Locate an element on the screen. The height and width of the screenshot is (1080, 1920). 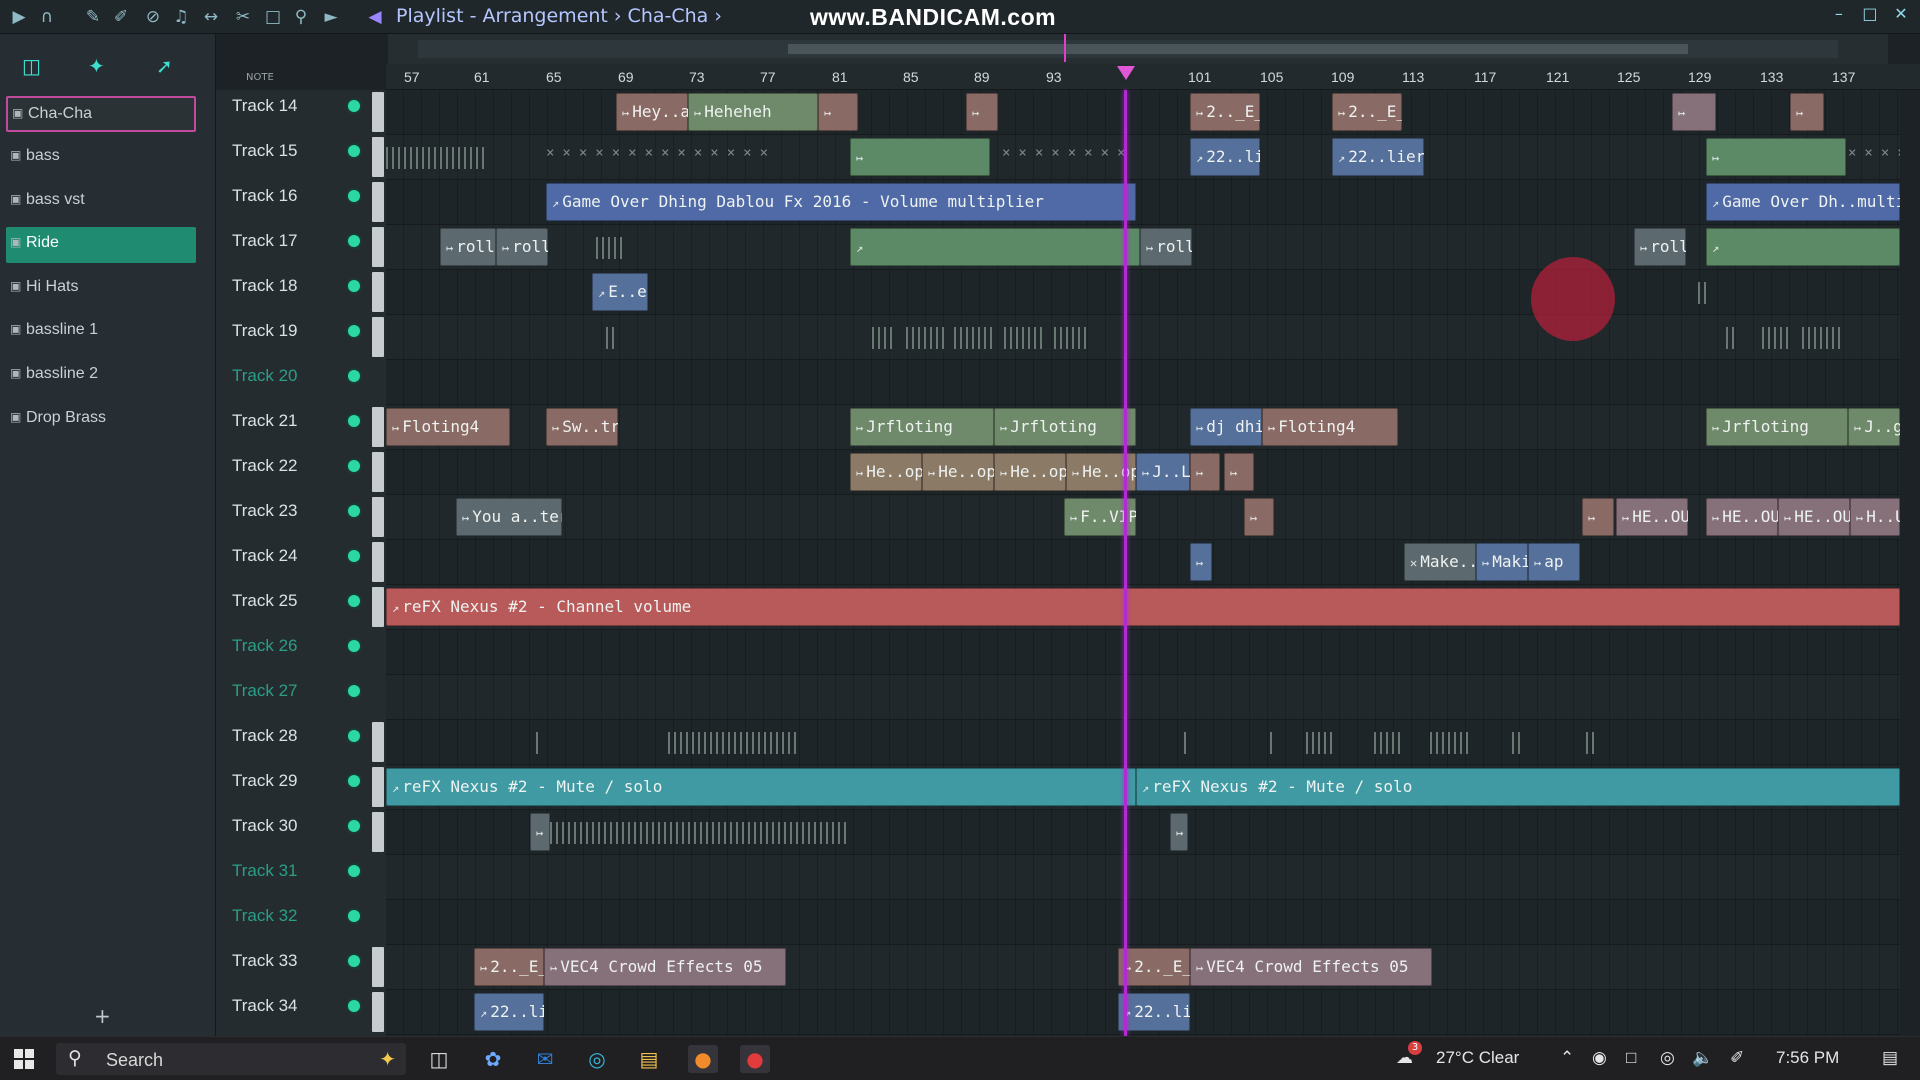
track-lane: ↗ reFX Nexus #2 - Channel volume is located at coordinates (1143, 607).